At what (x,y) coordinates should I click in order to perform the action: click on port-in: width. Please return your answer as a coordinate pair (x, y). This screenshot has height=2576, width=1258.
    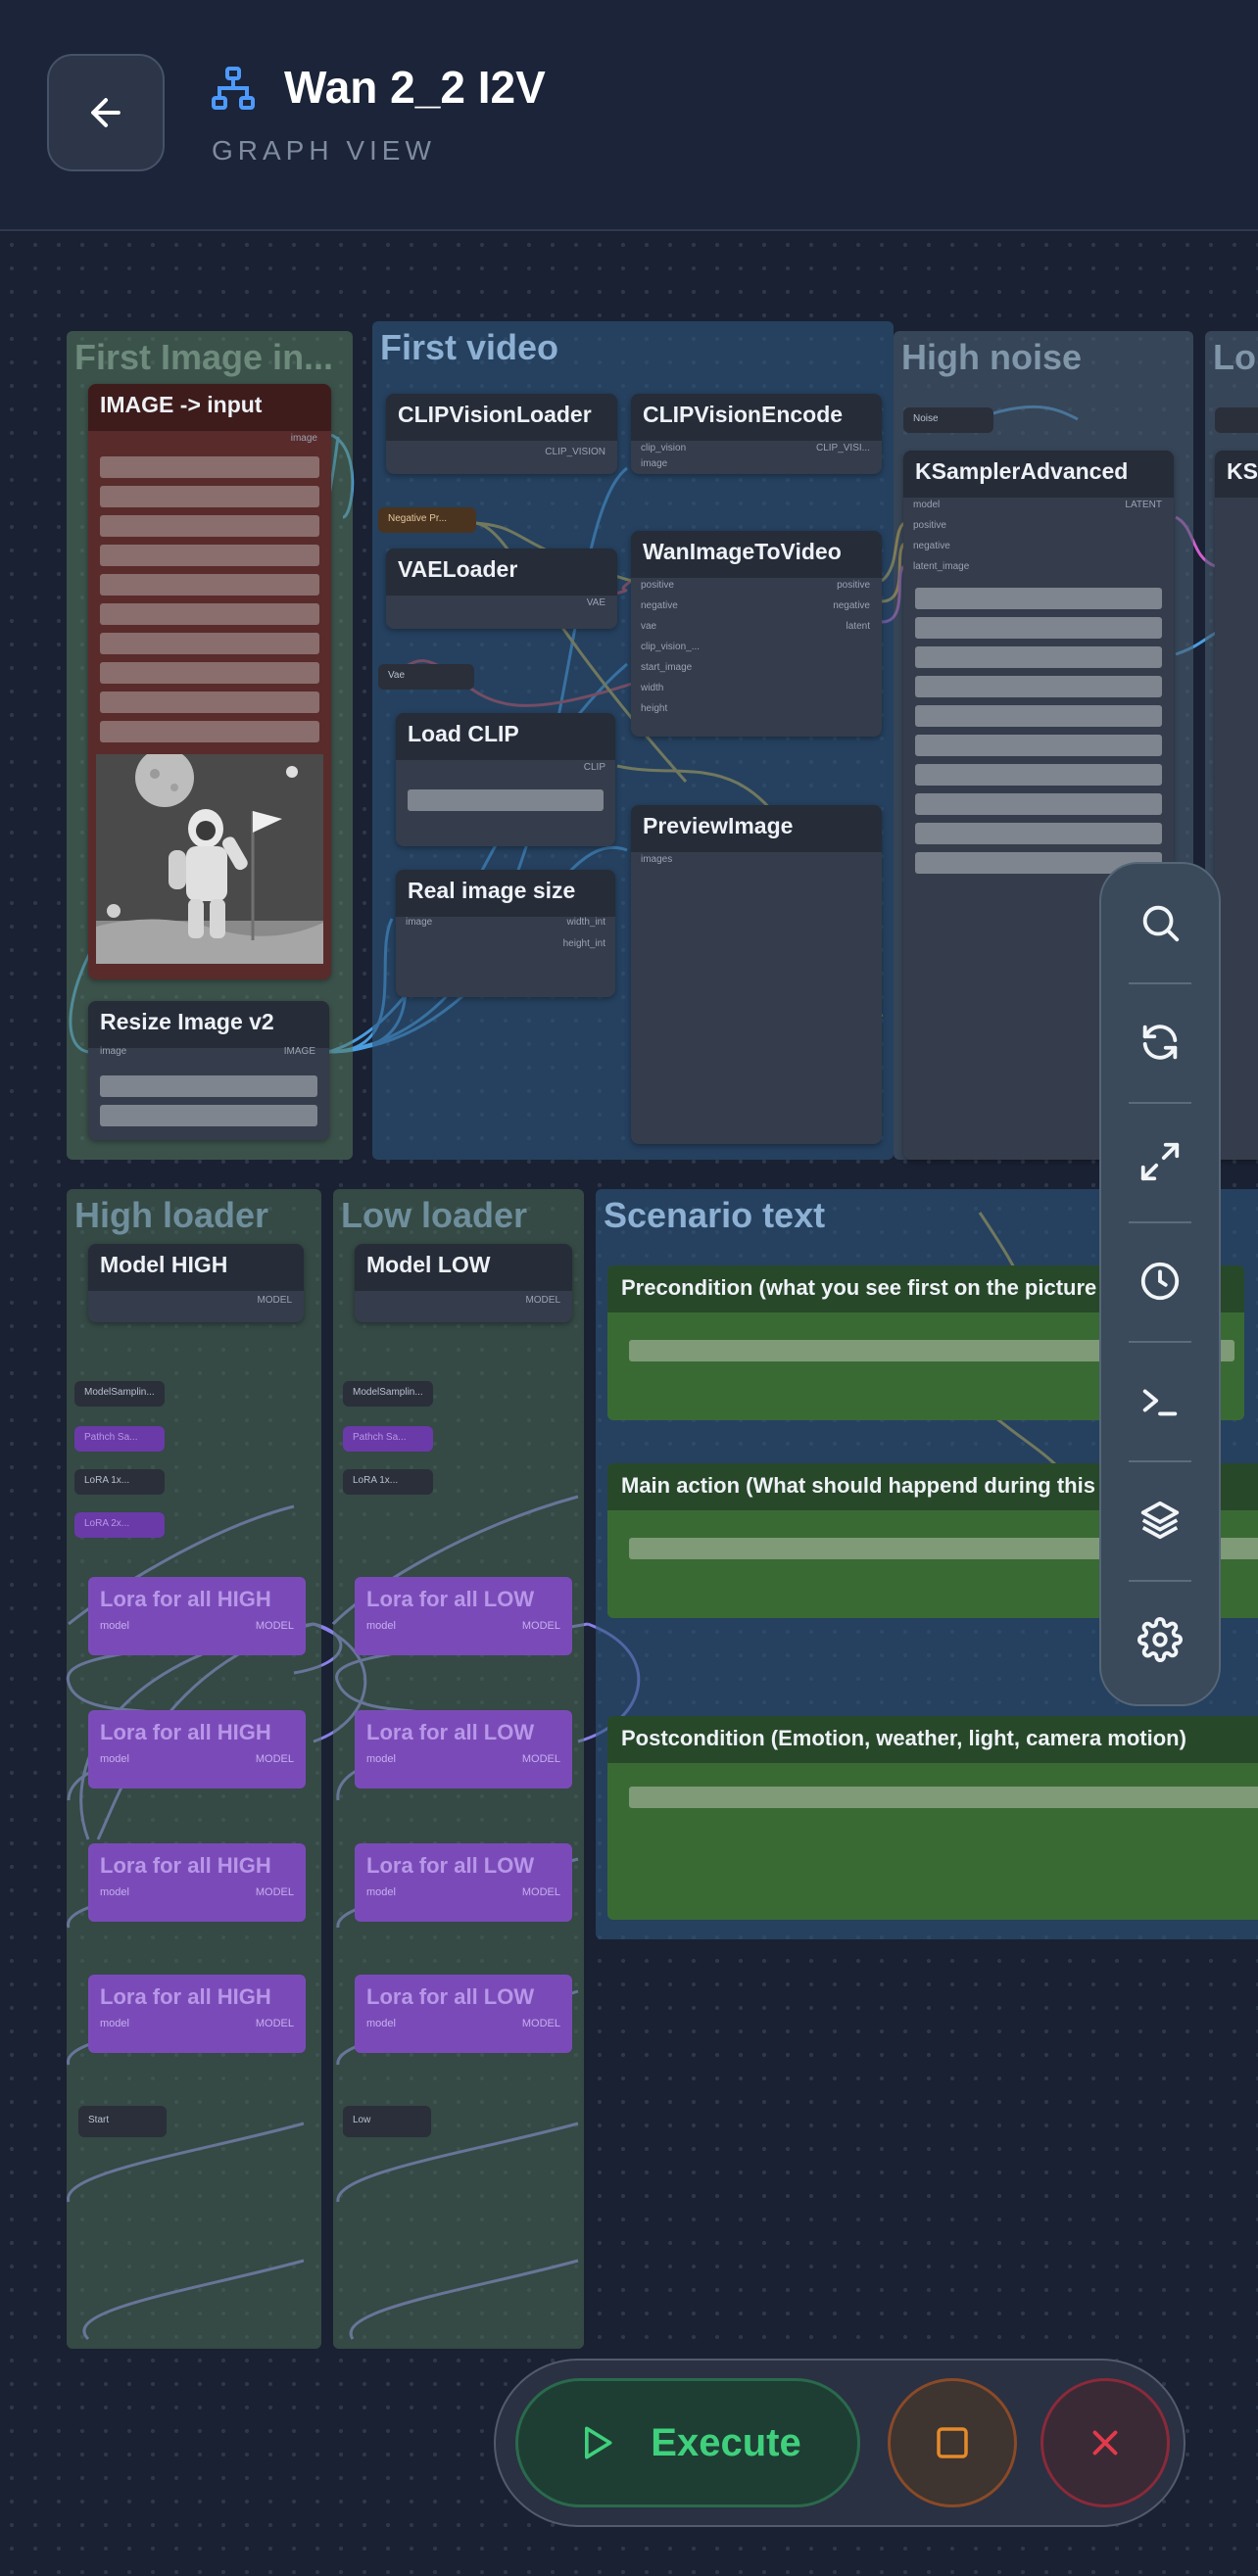
    Looking at the image, I should click on (652, 688).